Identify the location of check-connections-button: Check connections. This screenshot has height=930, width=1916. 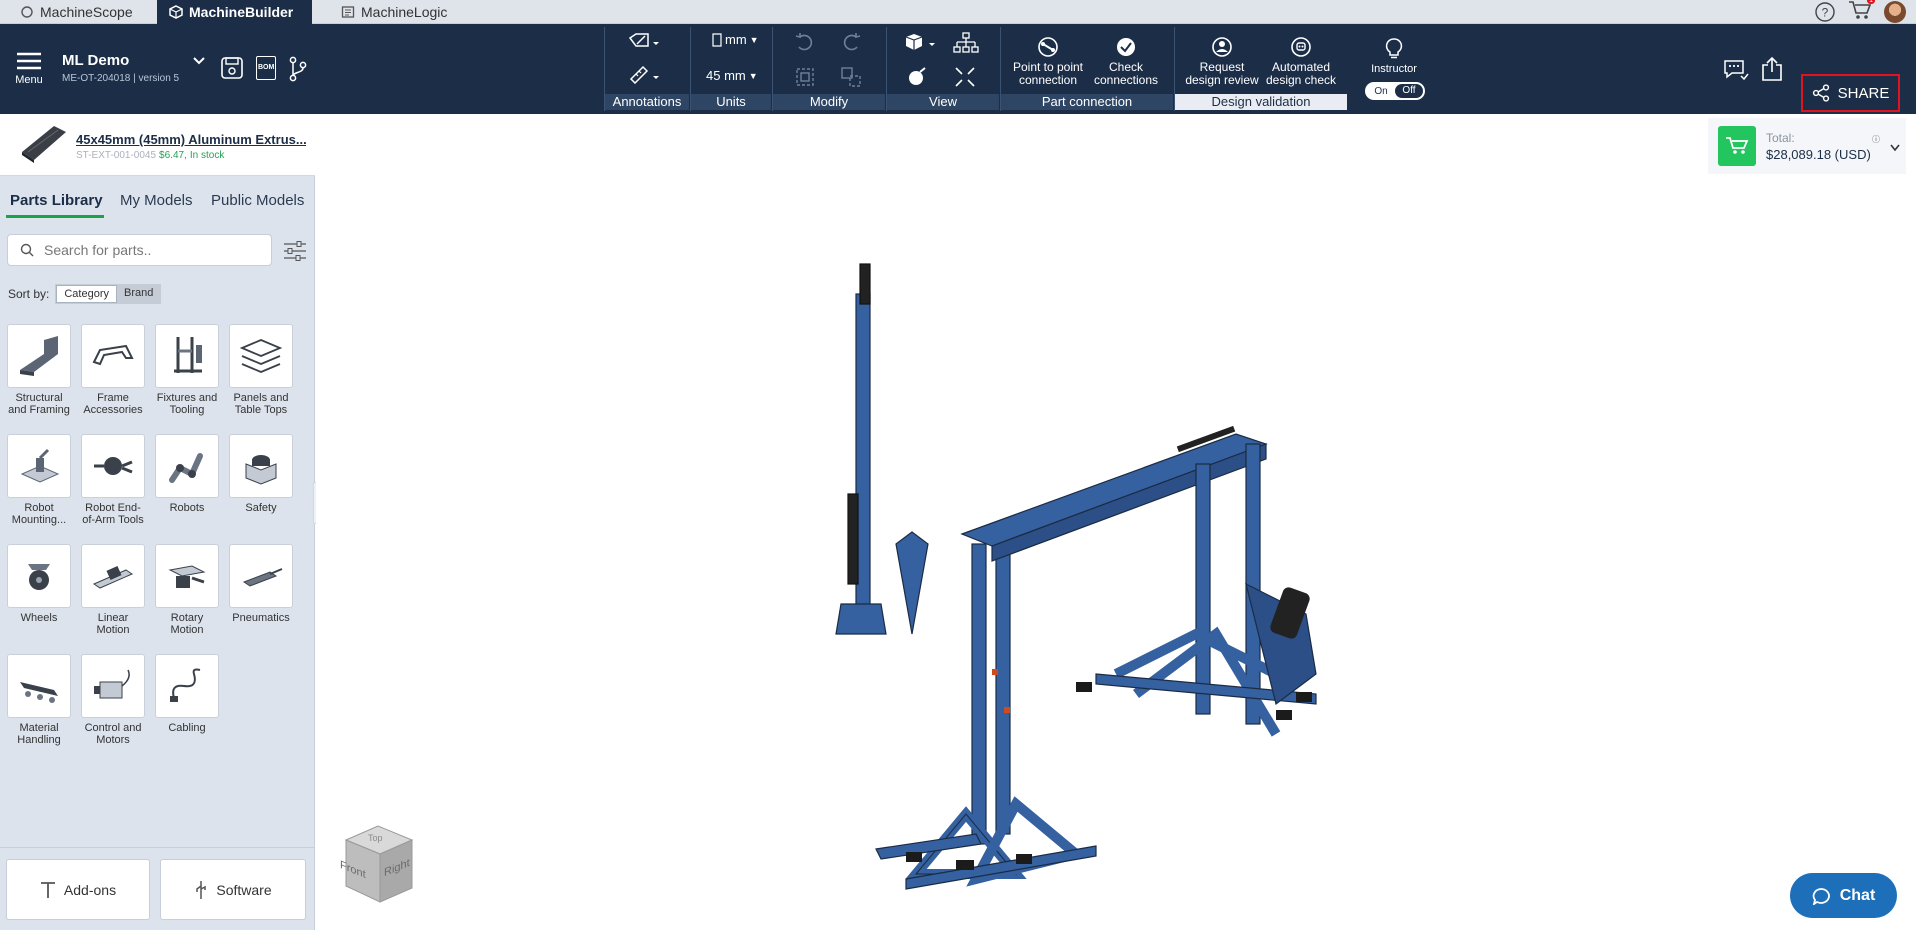
(1126, 61).